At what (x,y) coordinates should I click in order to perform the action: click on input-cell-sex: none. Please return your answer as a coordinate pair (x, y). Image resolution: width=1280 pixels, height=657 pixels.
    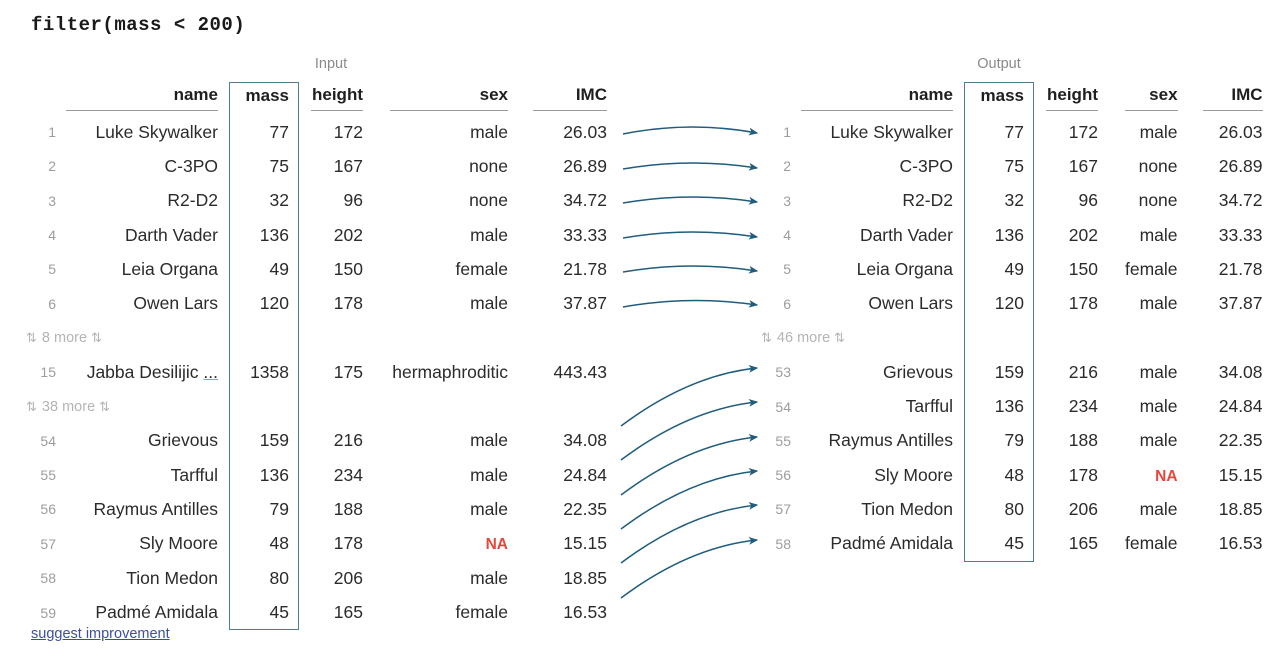
    Looking at the image, I should click on (488, 165).